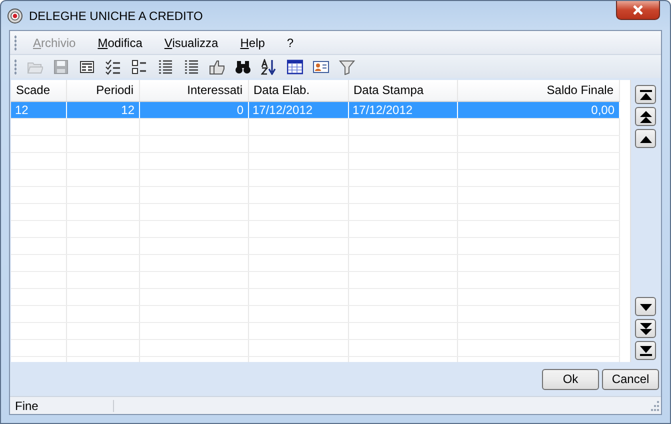  Describe the element at coordinates (298, 90) in the screenshot. I see `column-header: Data Elab.` at that location.